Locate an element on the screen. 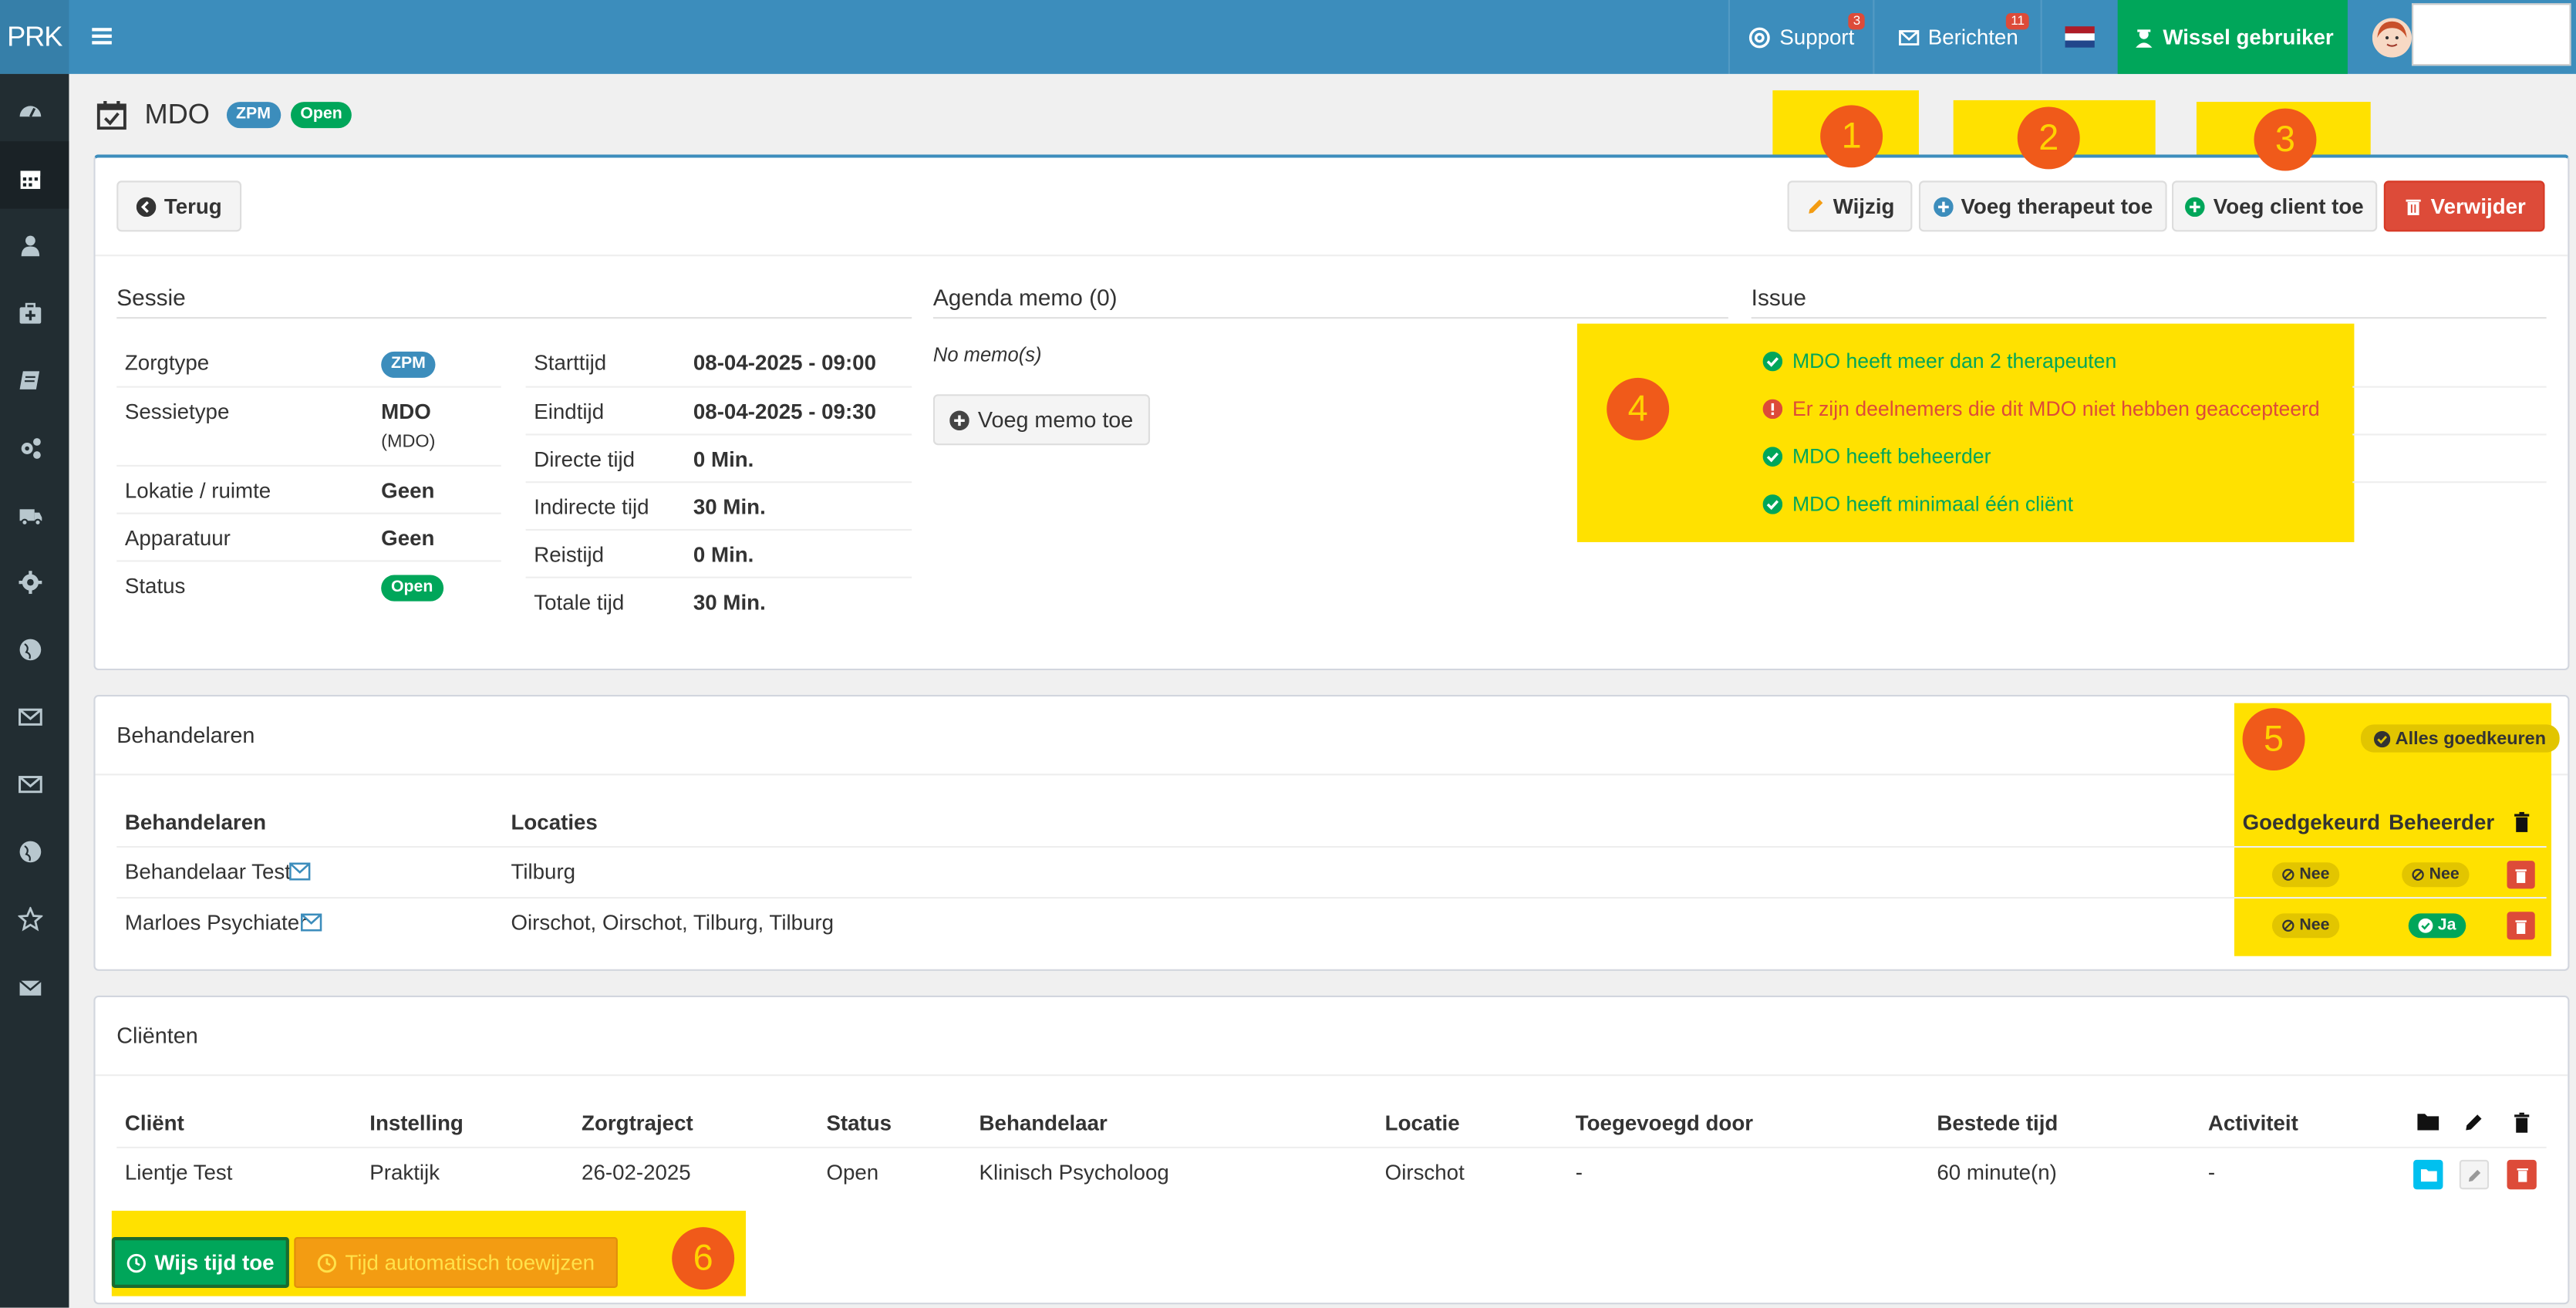 The height and width of the screenshot is (1308, 2576). globe-icon is located at coordinates (30, 649).